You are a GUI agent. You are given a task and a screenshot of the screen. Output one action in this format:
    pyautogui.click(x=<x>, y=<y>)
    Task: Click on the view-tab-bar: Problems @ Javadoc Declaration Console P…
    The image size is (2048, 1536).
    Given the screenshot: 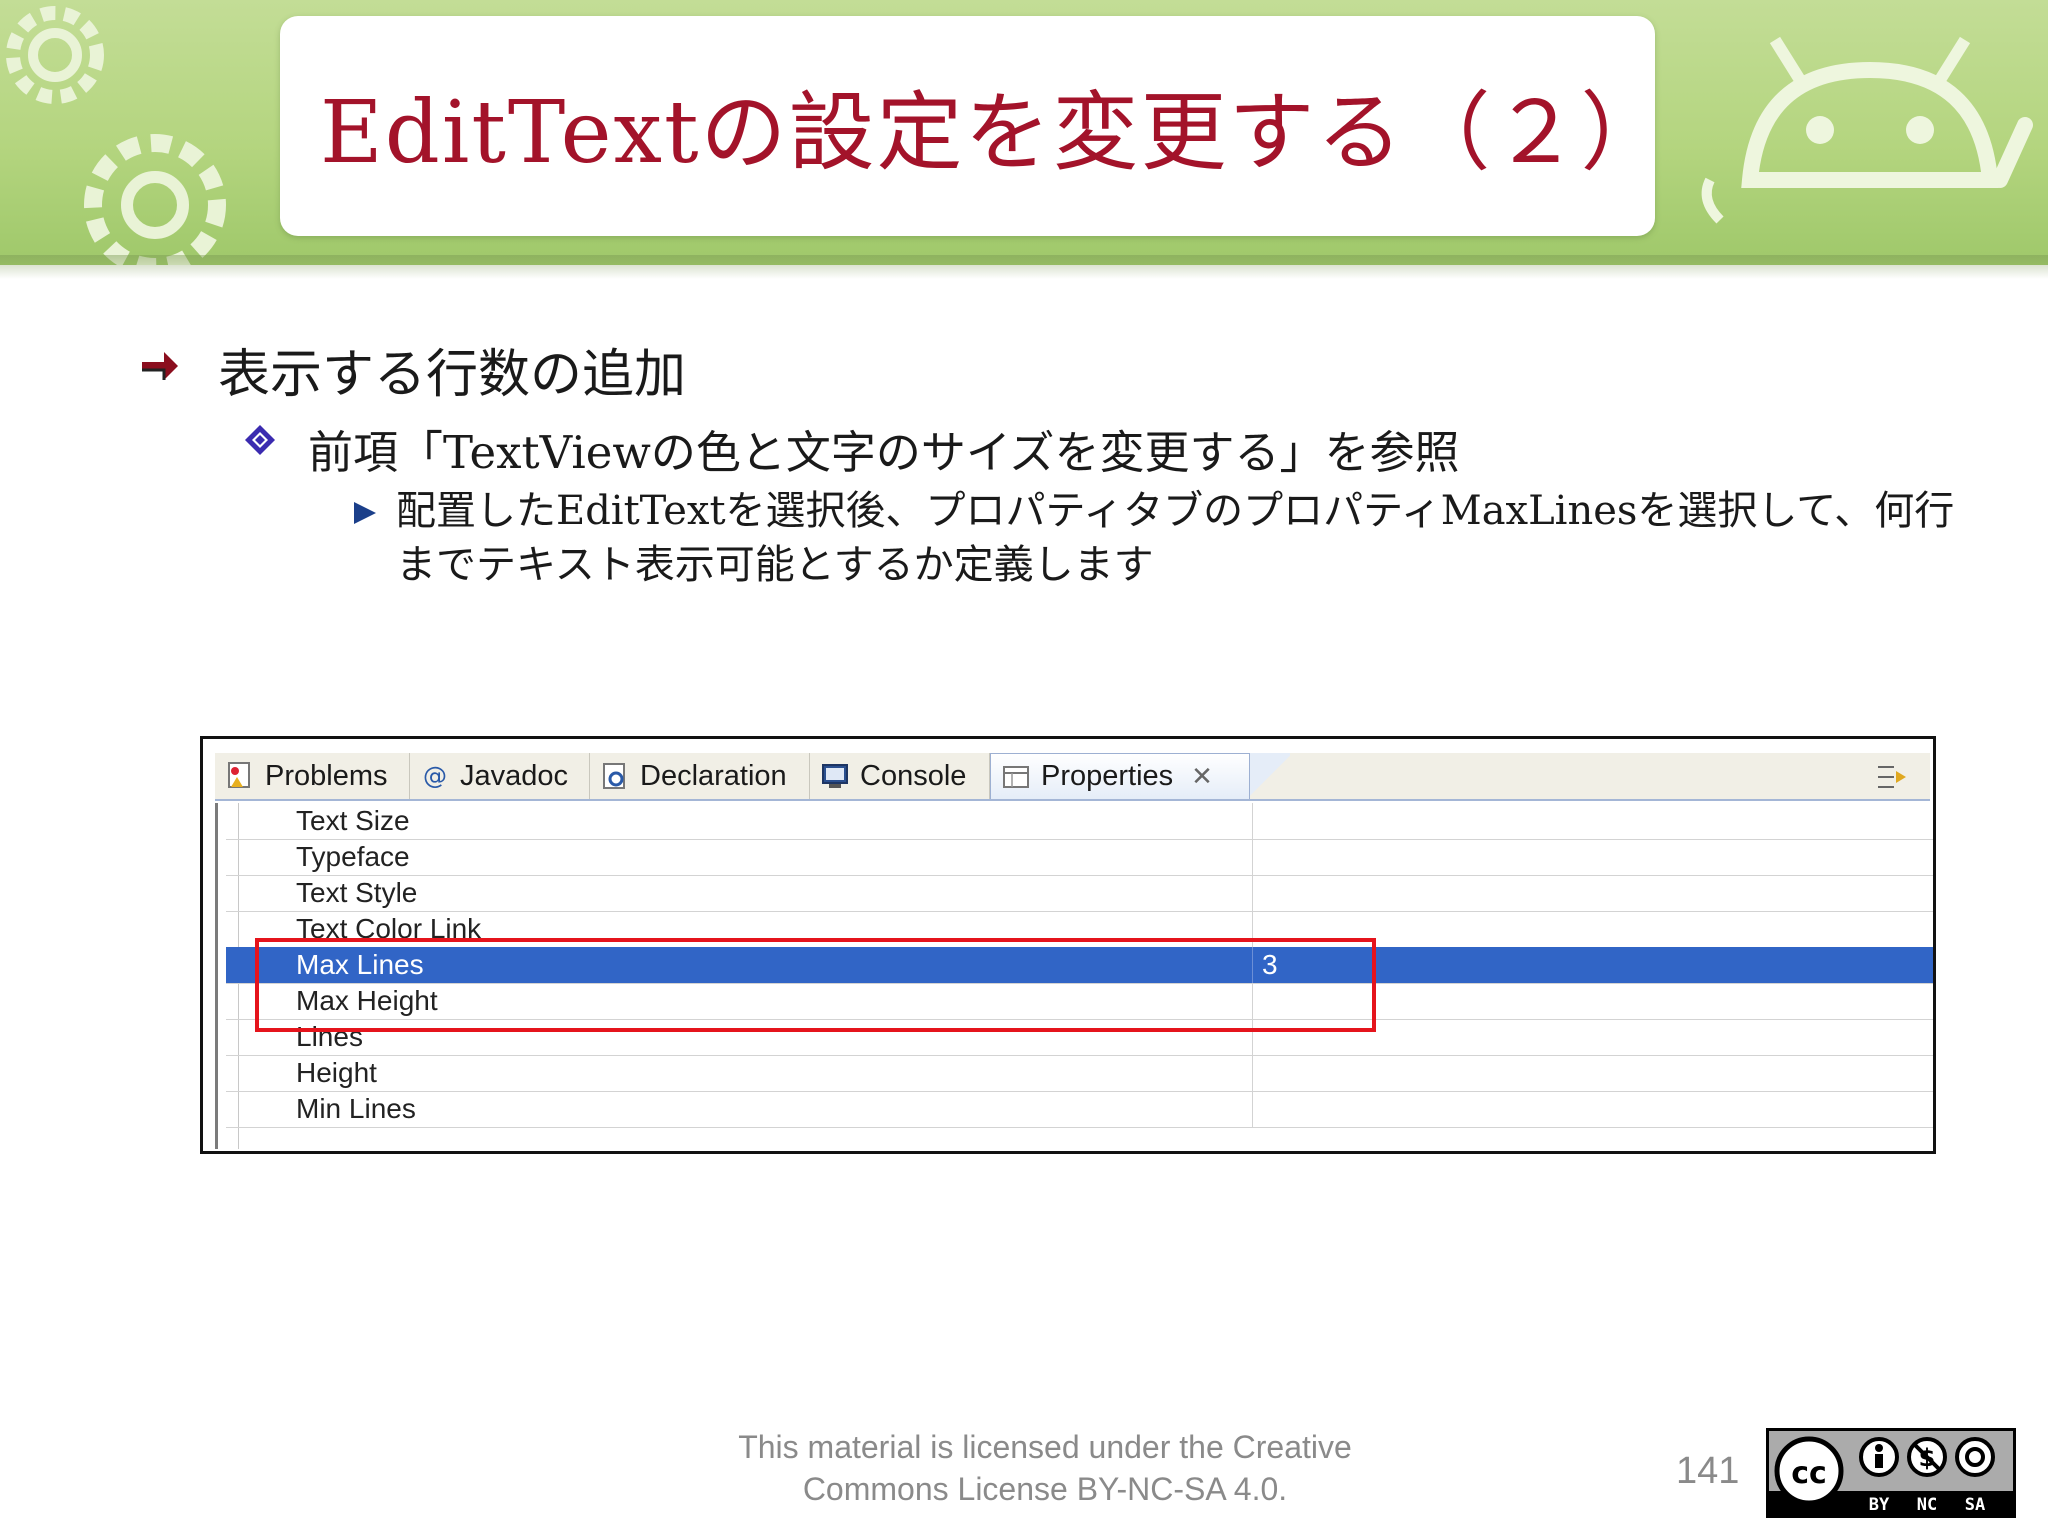 What is the action you would take?
    pyautogui.click(x=1072, y=777)
    